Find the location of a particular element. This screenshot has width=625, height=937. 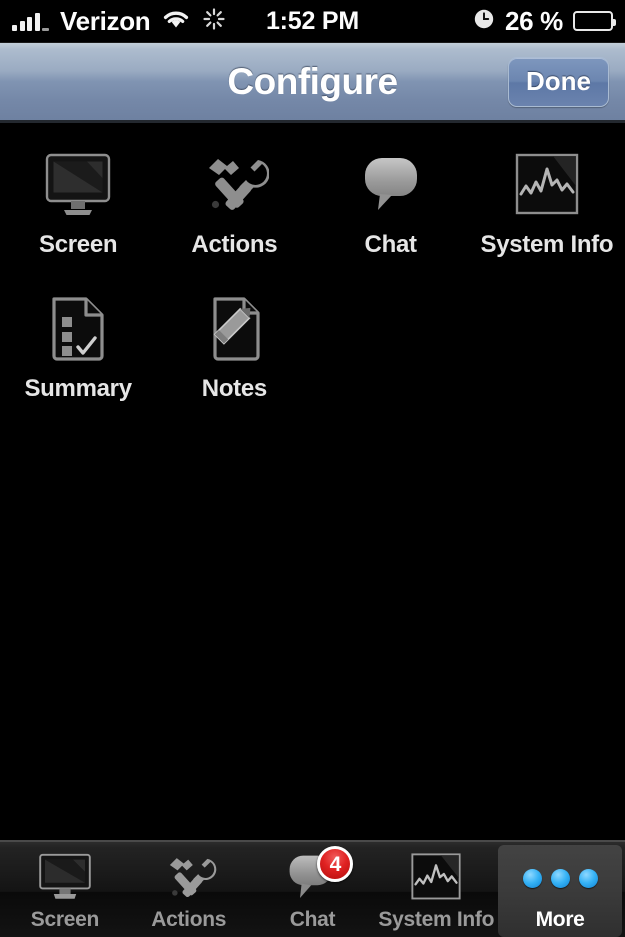

tab-more: More is located at coordinates (560, 891).